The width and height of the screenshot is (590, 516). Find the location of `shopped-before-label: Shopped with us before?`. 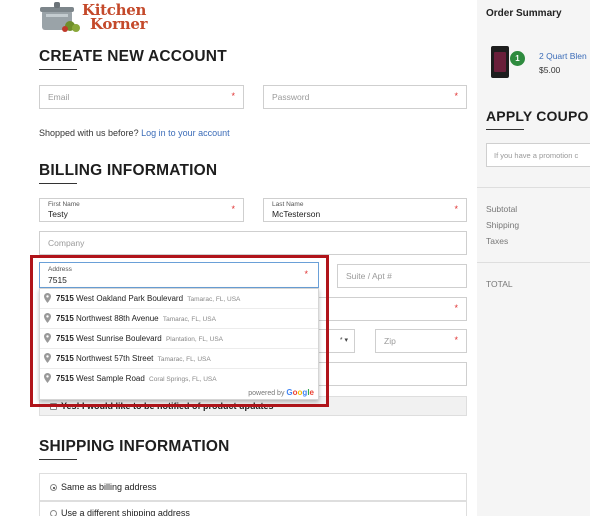

shopped-before-label: Shopped with us before? is located at coordinates (89, 133).